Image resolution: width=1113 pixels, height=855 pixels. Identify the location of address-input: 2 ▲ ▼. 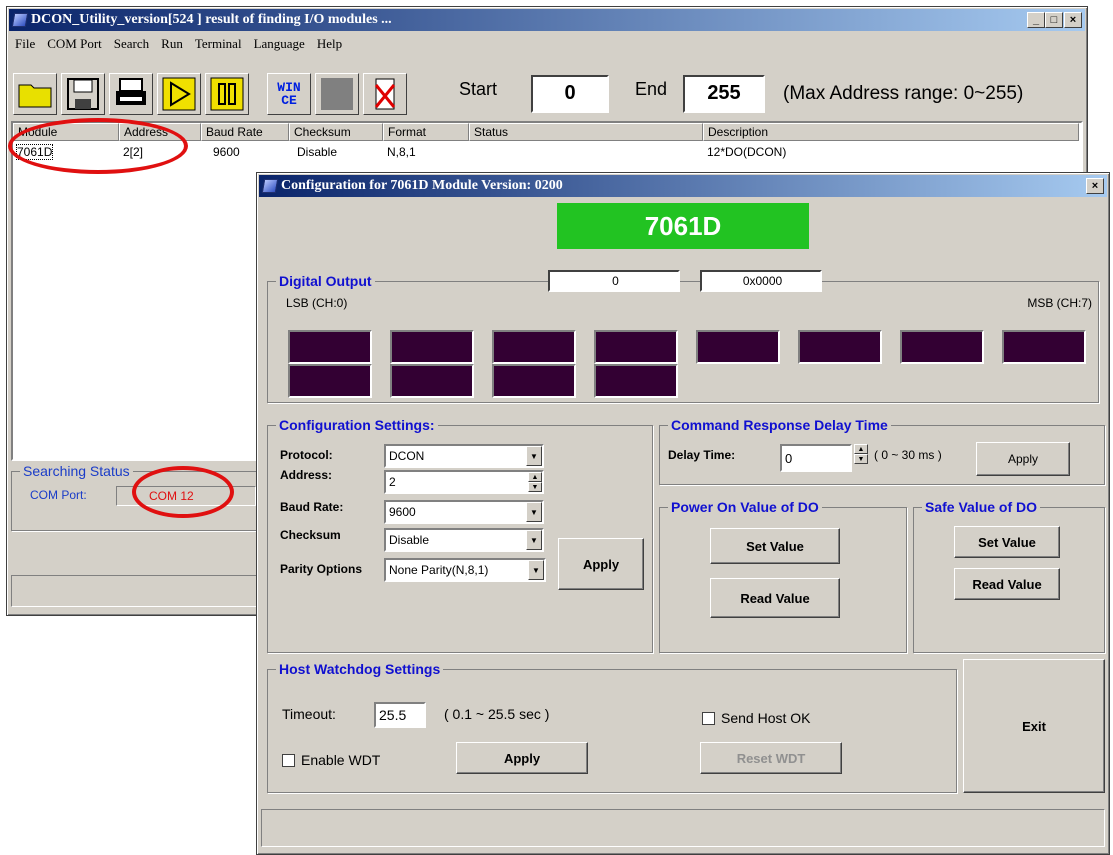
(464, 482).